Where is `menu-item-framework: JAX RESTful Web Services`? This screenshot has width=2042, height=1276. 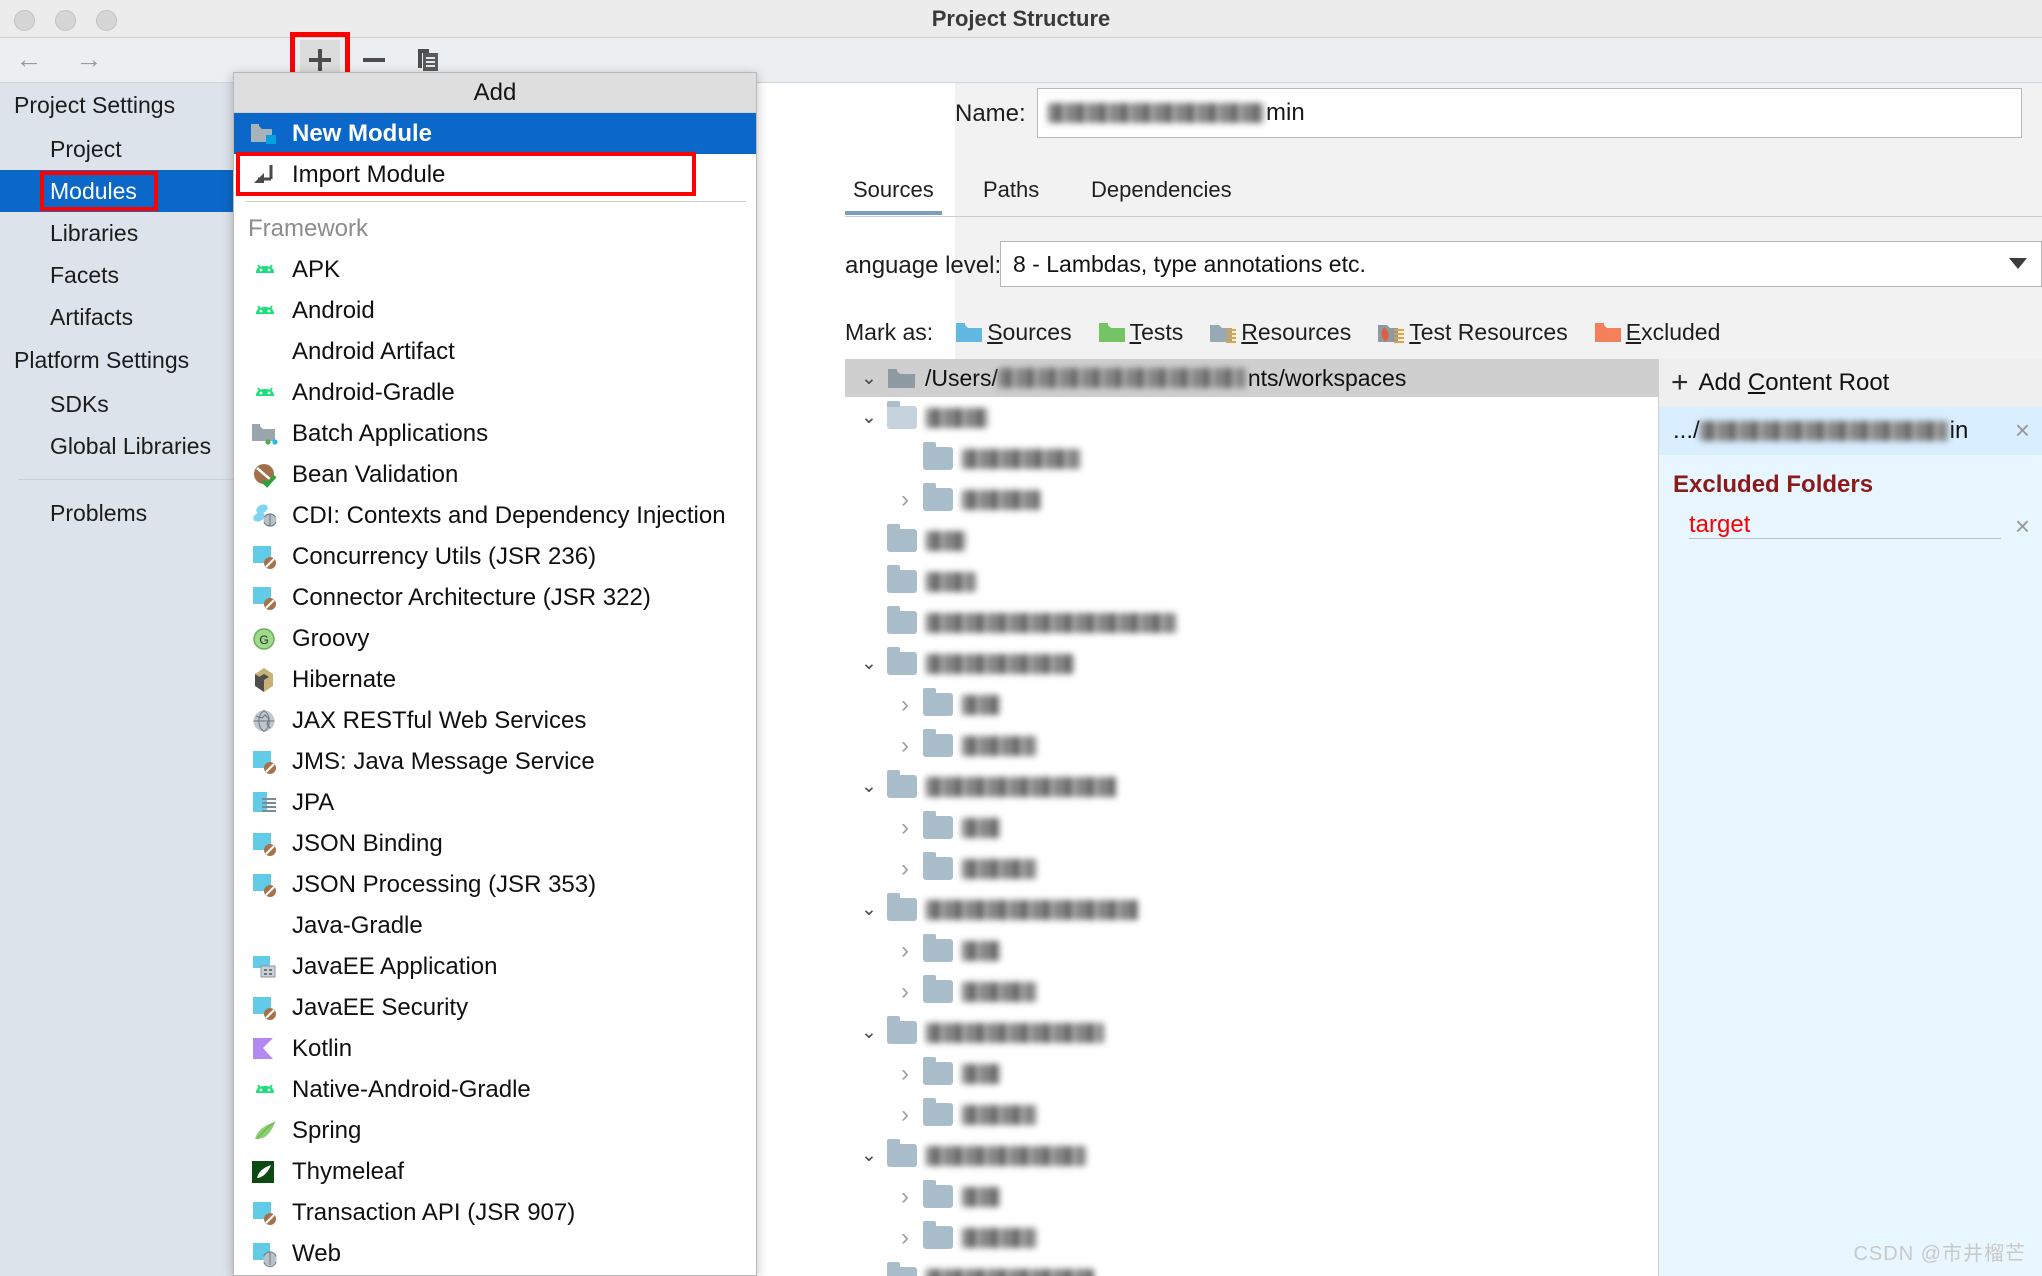
menu-item-framework: JAX RESTful Web Services is located at coordinates (495, 720).